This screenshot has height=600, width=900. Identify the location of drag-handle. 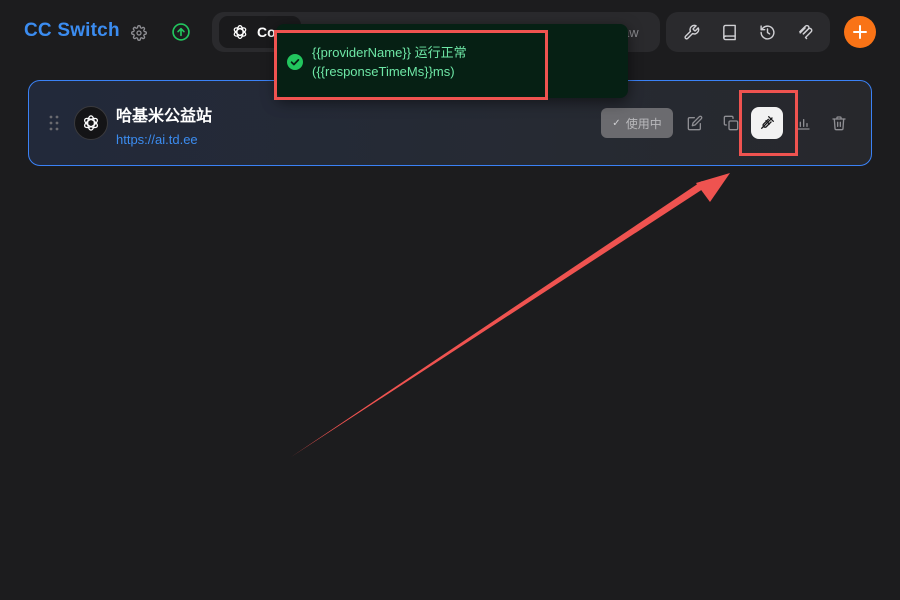
(54, 123).